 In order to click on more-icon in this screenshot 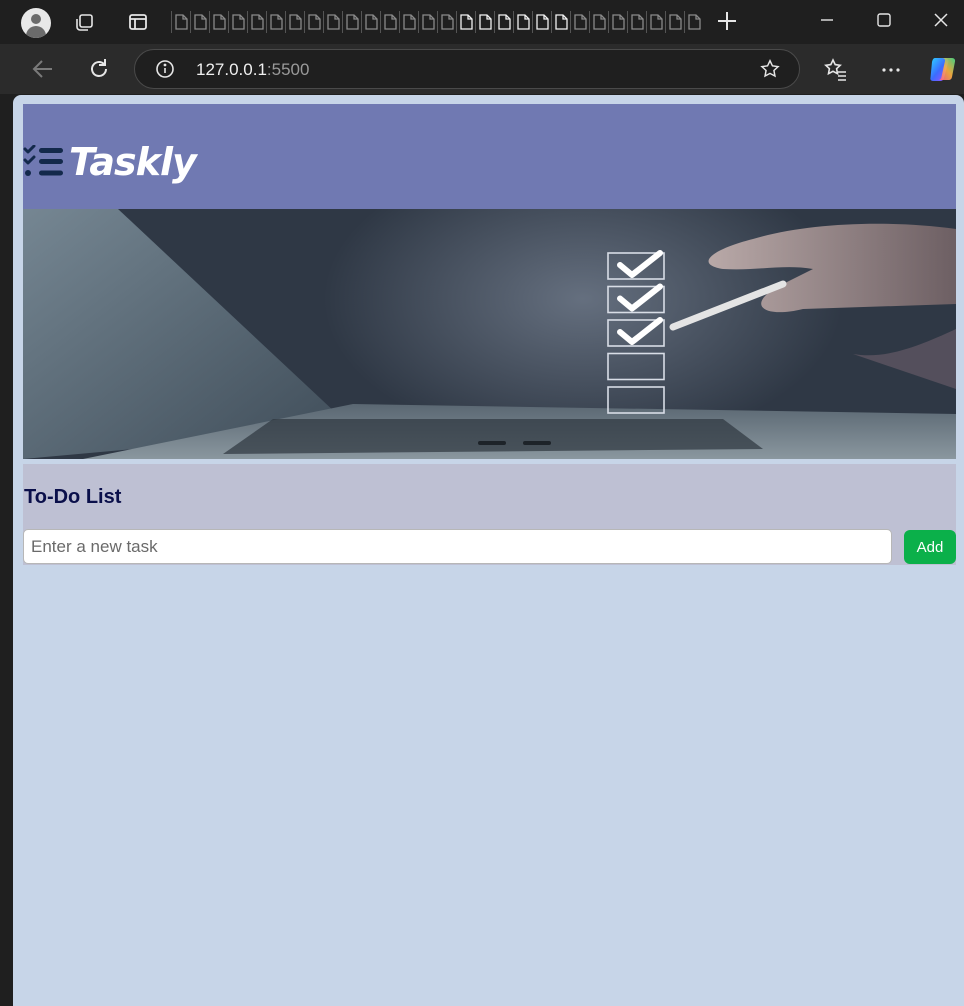, I will do `click(891, 70)`.